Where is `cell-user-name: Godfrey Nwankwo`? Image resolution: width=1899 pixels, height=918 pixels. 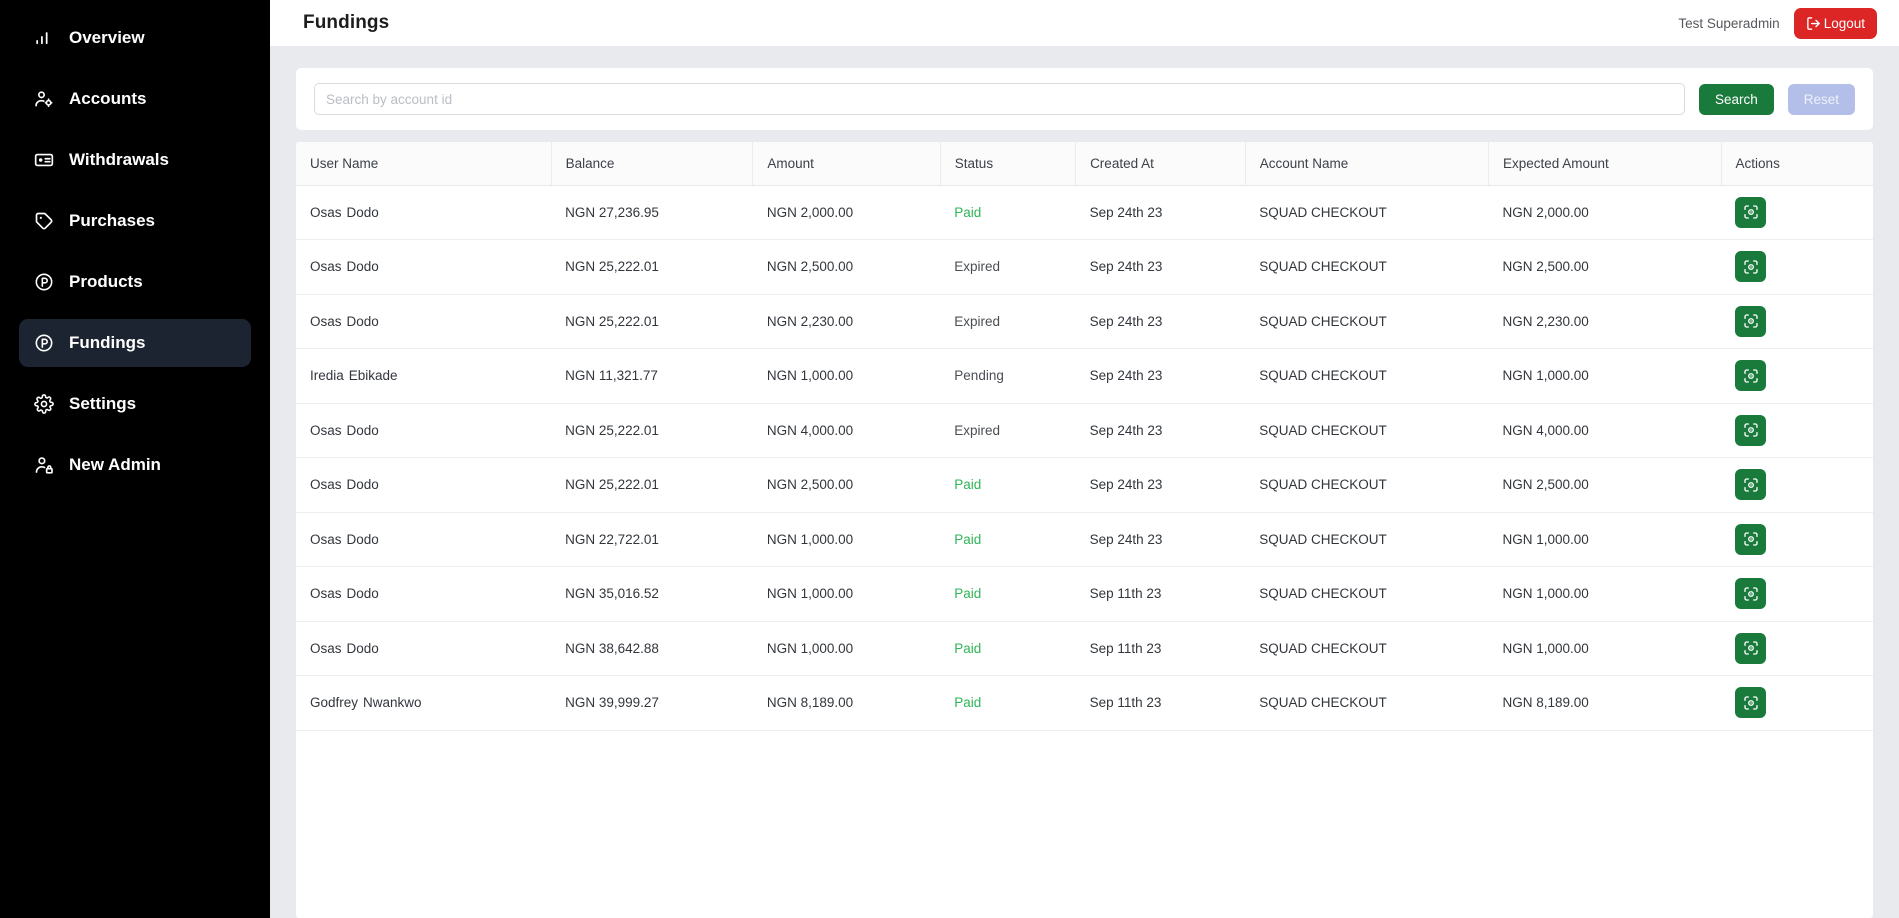 cell-user-name: Godfrey Nwankwo is located at coordinates (424, 703).